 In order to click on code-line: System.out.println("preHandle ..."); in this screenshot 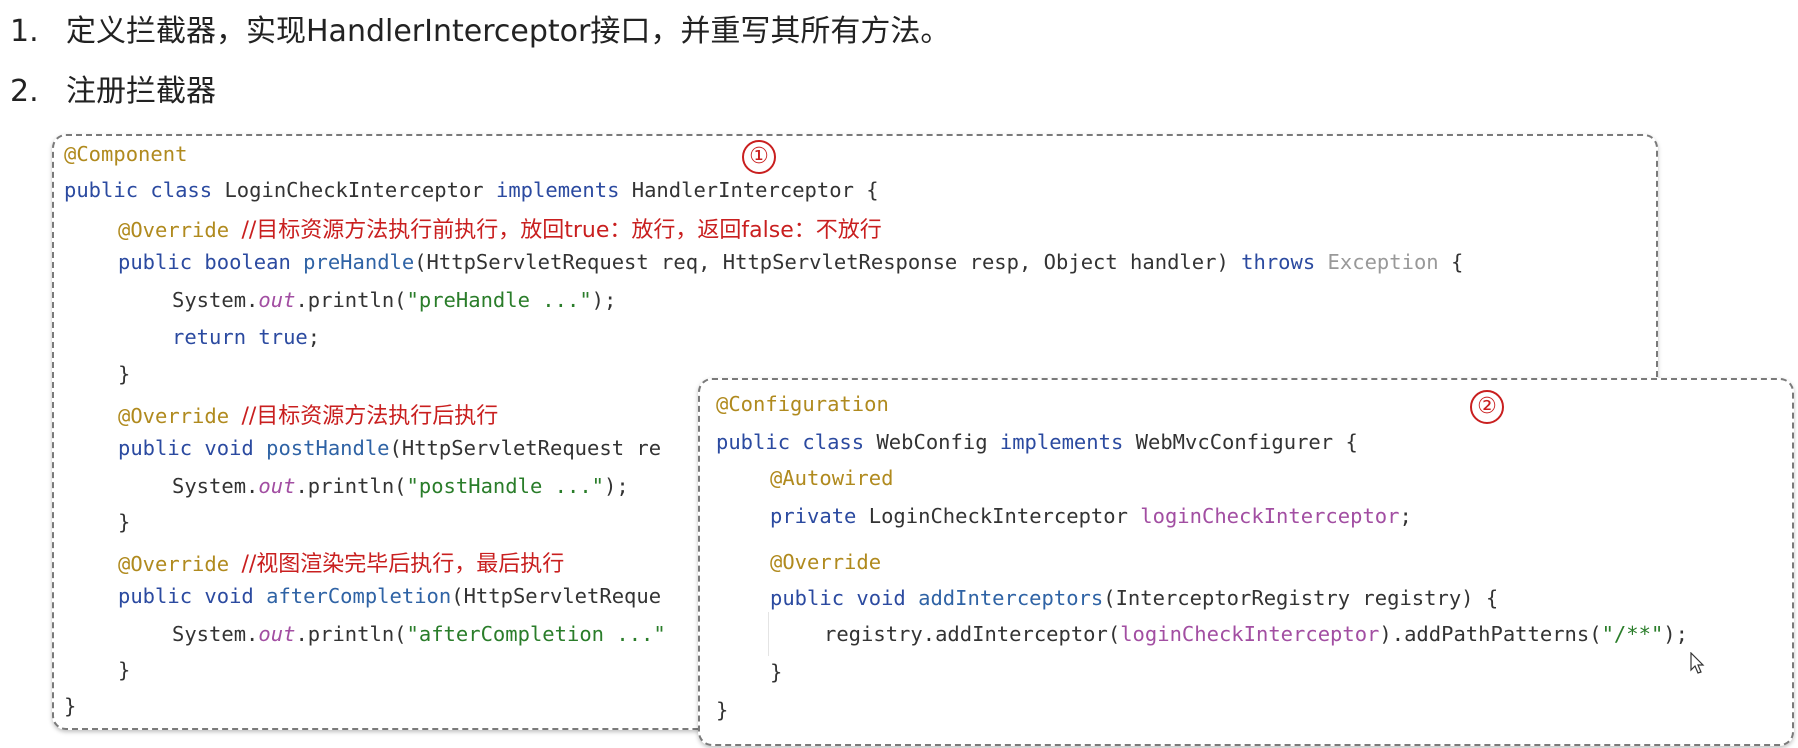, I will do `click(394, 300)`.